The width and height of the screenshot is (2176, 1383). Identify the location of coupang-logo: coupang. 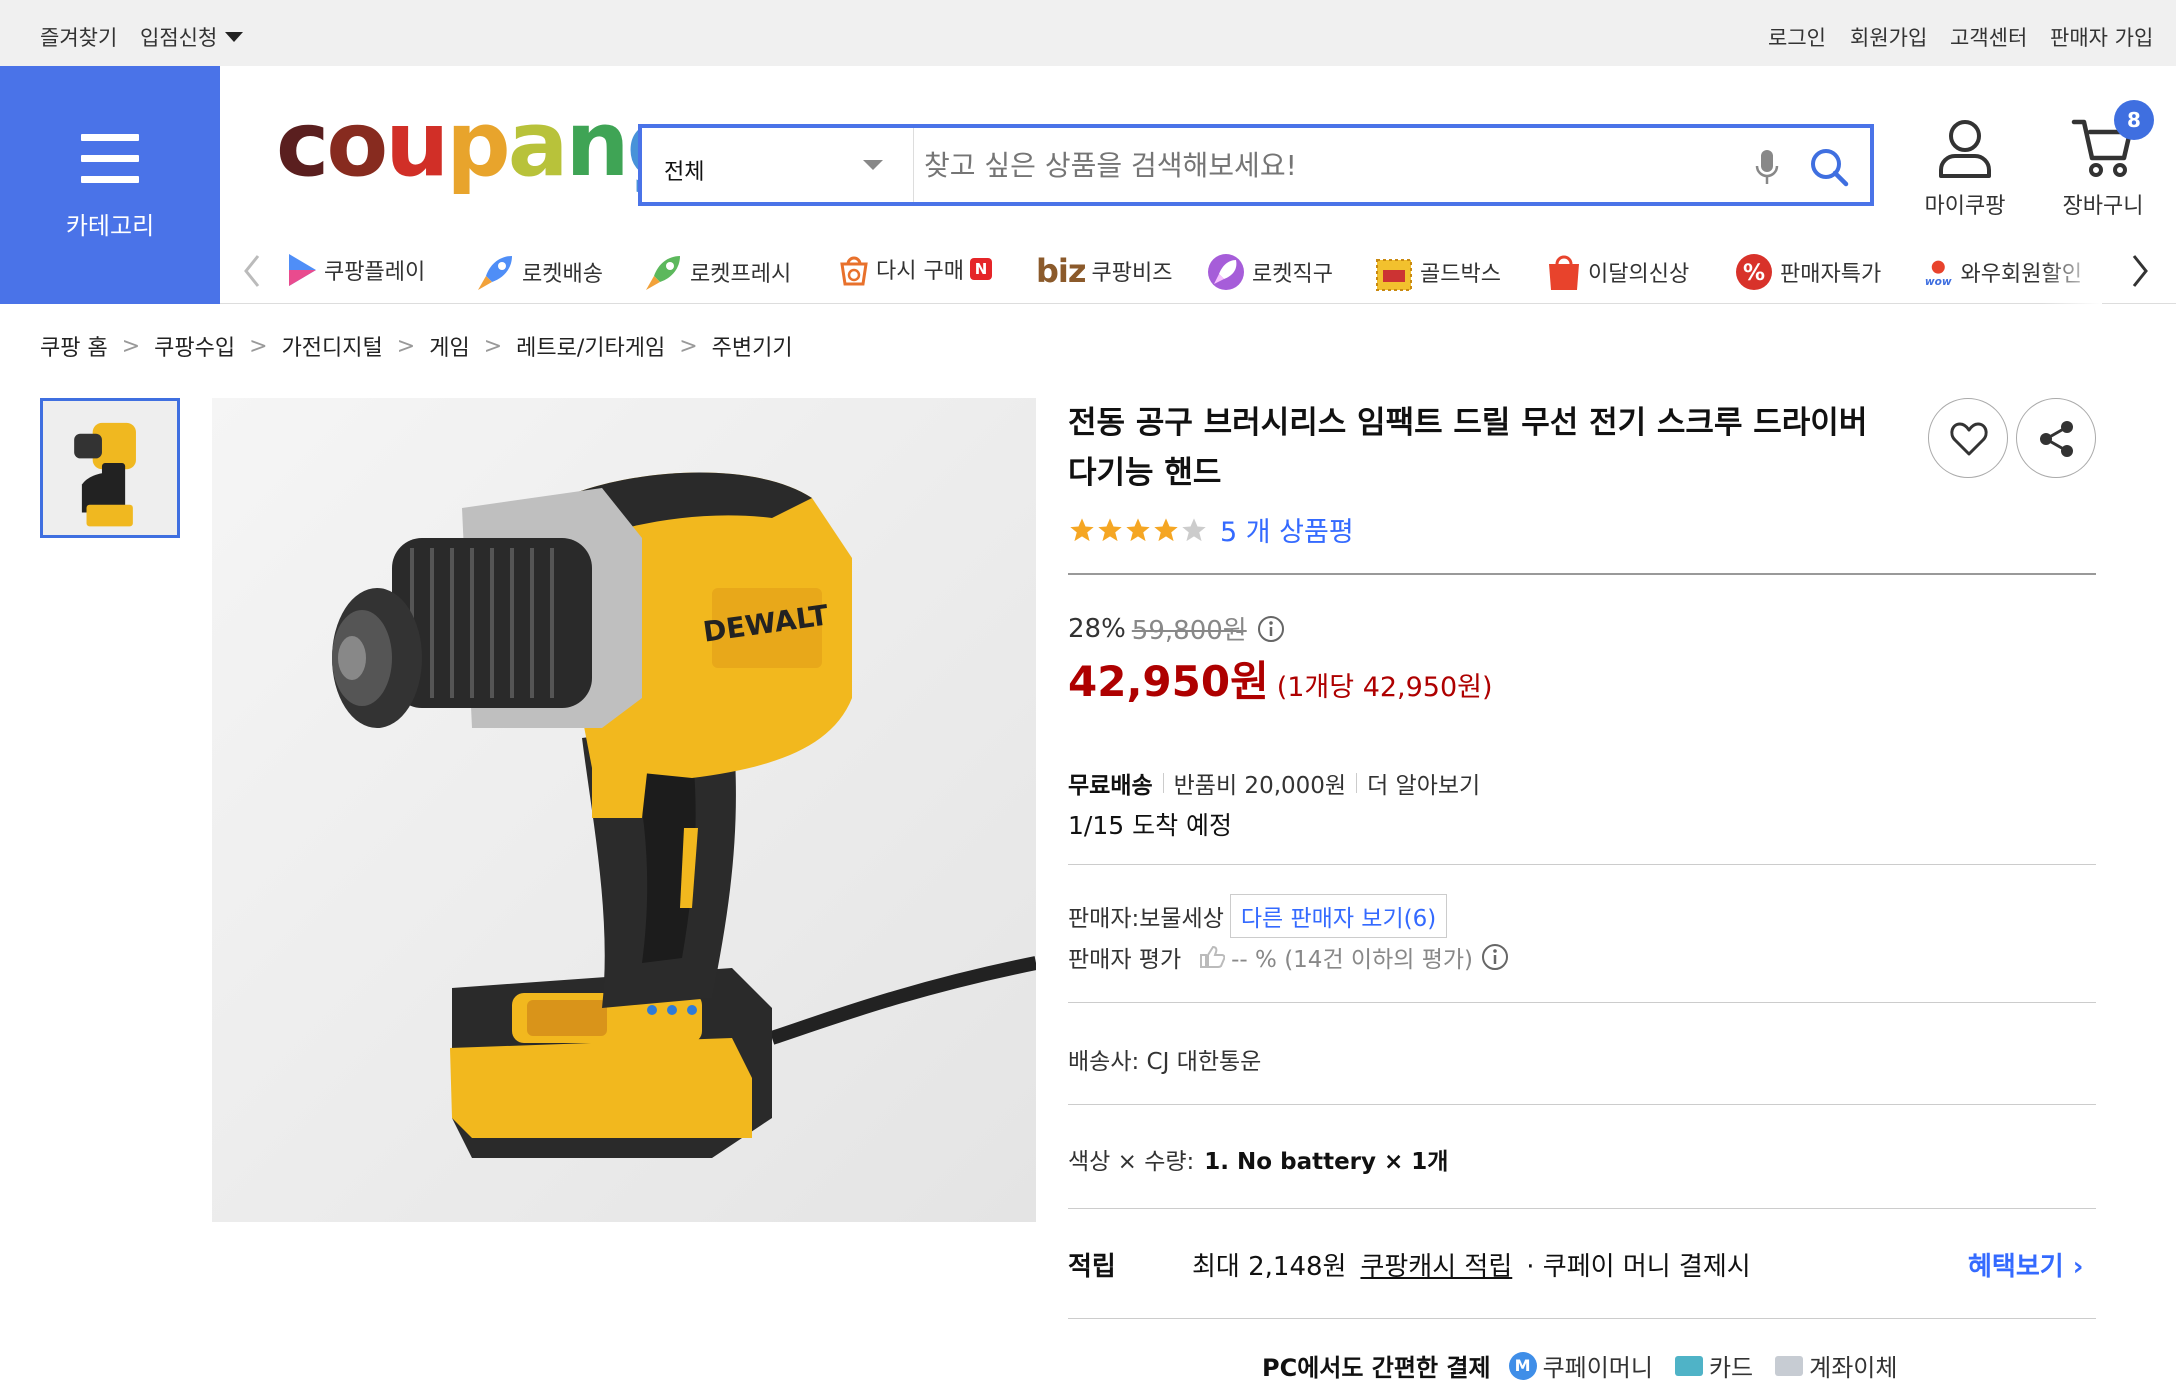
(483, 145).